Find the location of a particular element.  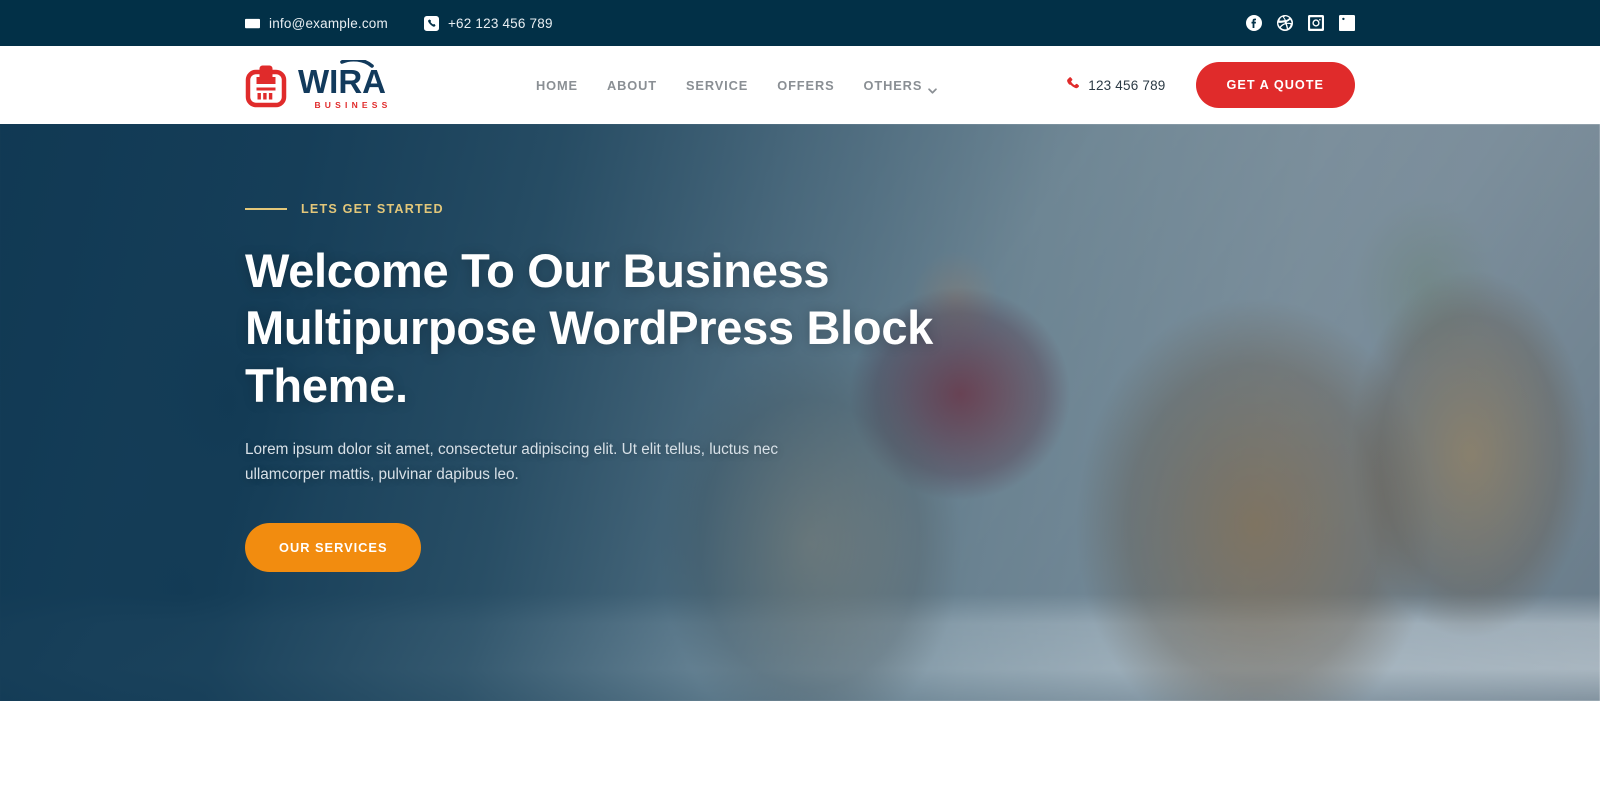

header-phone: 123 456 789 is located at coordinates (1115, 85).